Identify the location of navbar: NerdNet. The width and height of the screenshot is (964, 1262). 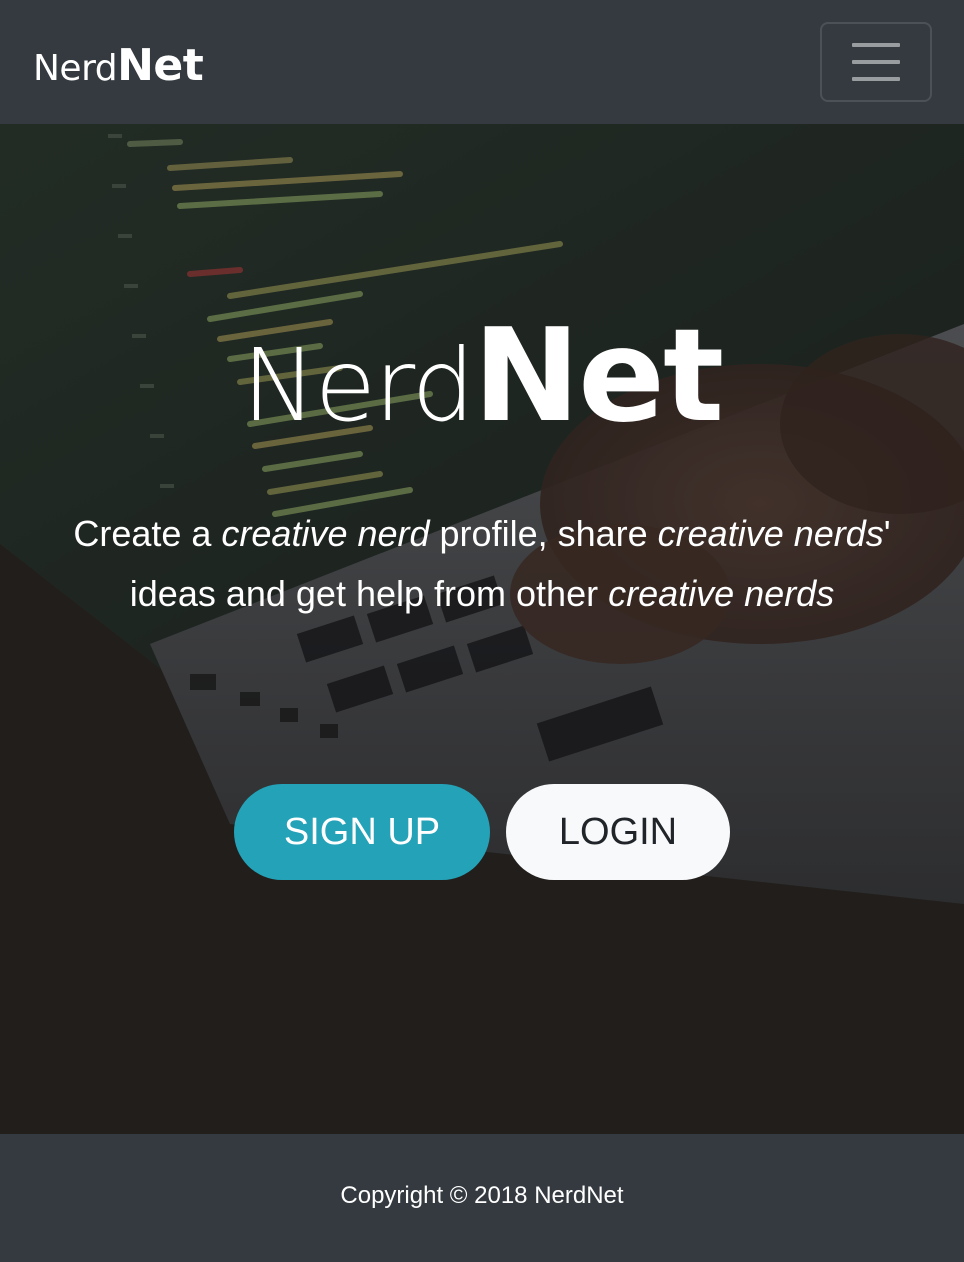
(482, 62).